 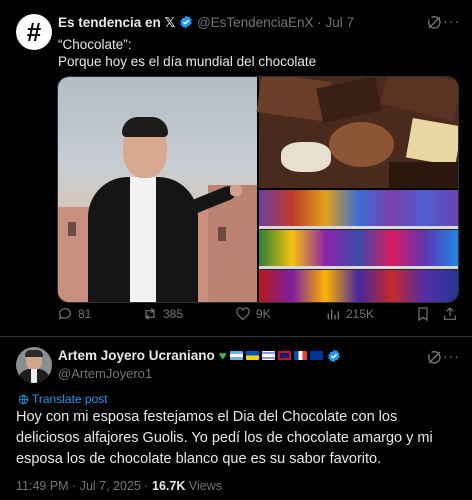 What do you see at coordinates (284, 355) in the screenshot?
I see `flag-uk-icon` at bounding box center [284, 355].